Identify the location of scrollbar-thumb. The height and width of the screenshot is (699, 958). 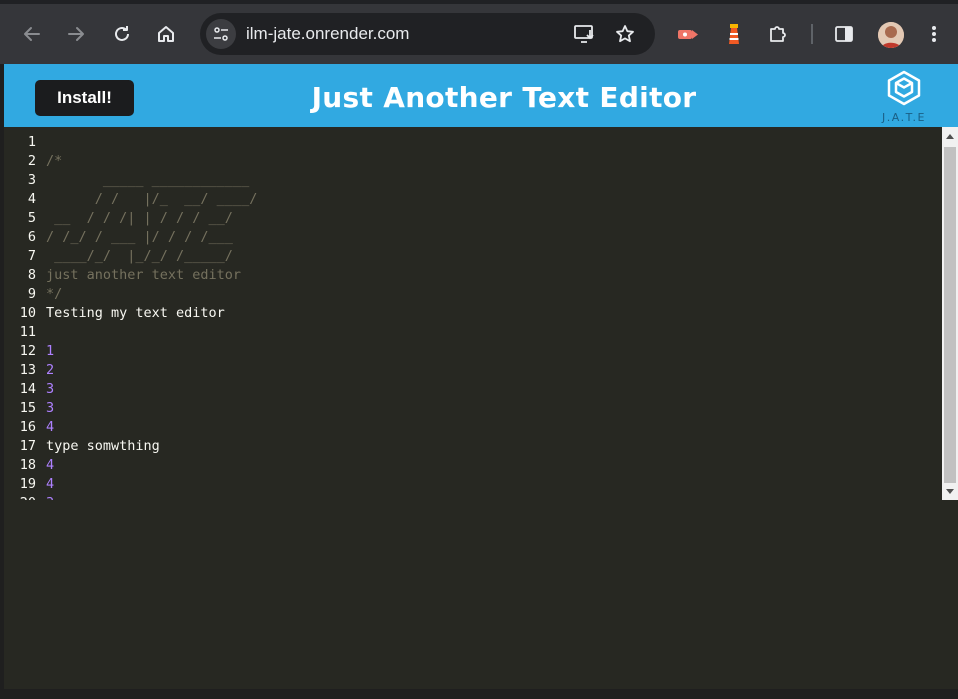
(950, 315).